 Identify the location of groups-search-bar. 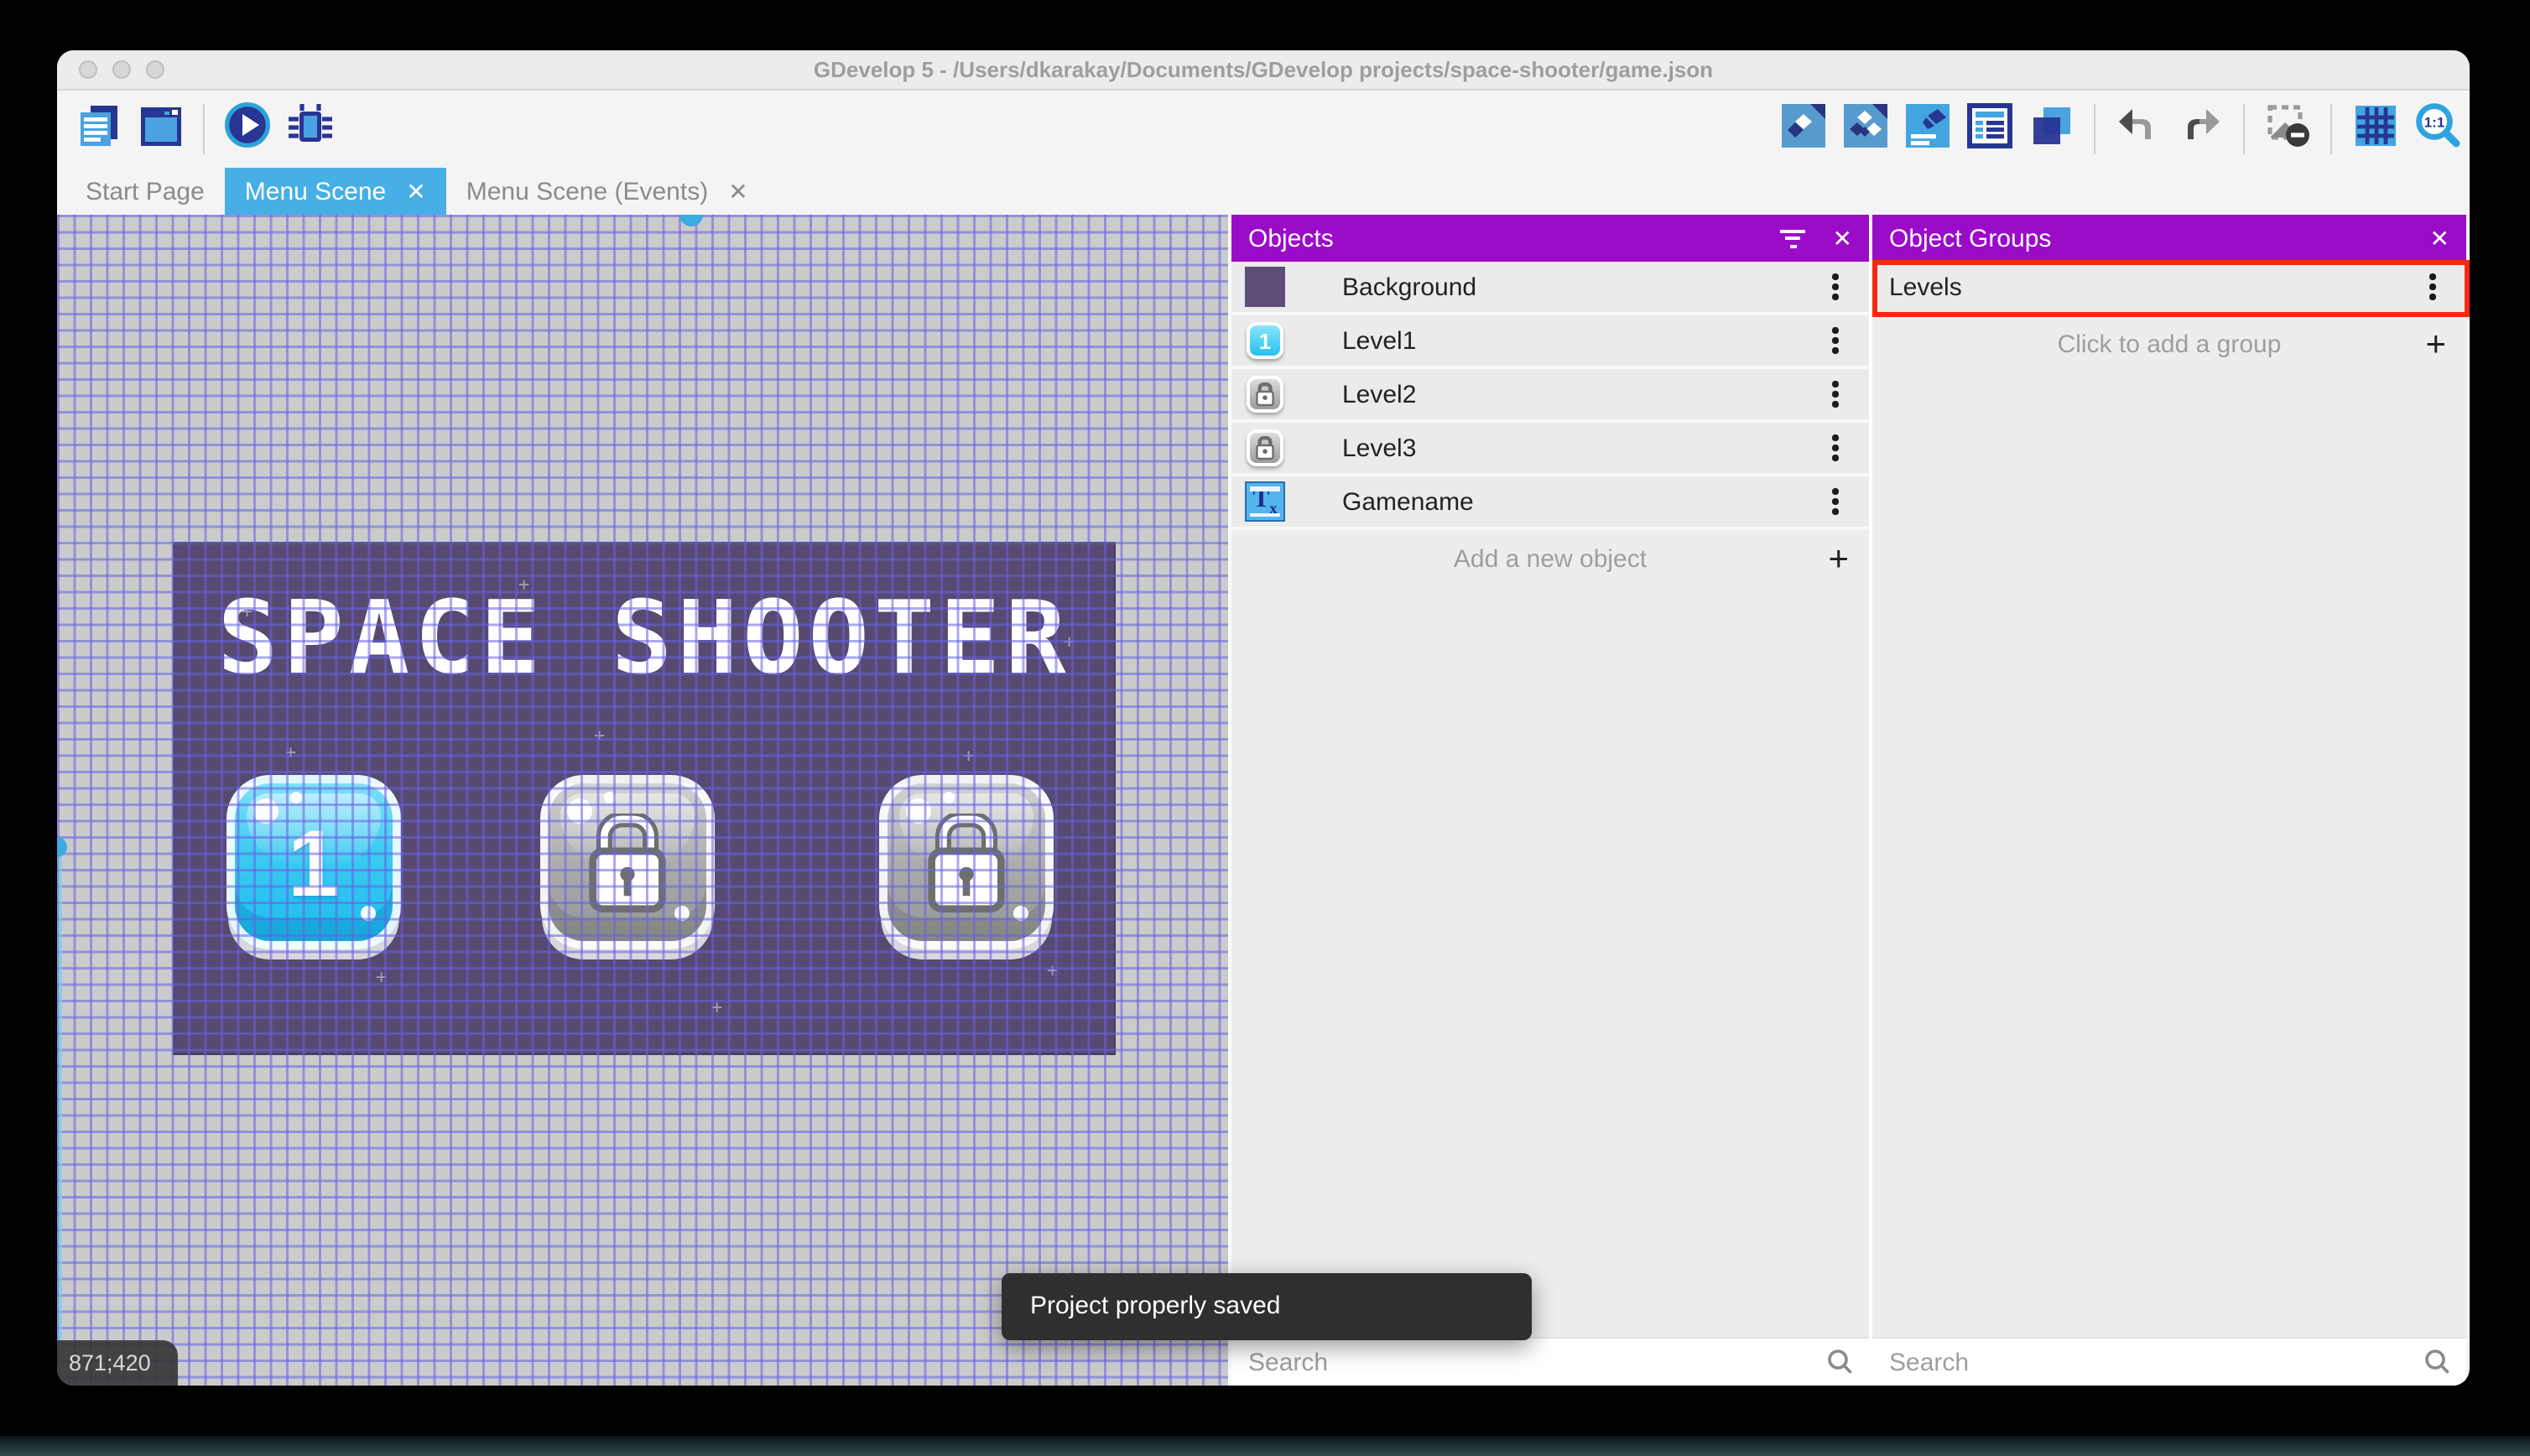
(2169, 1361).